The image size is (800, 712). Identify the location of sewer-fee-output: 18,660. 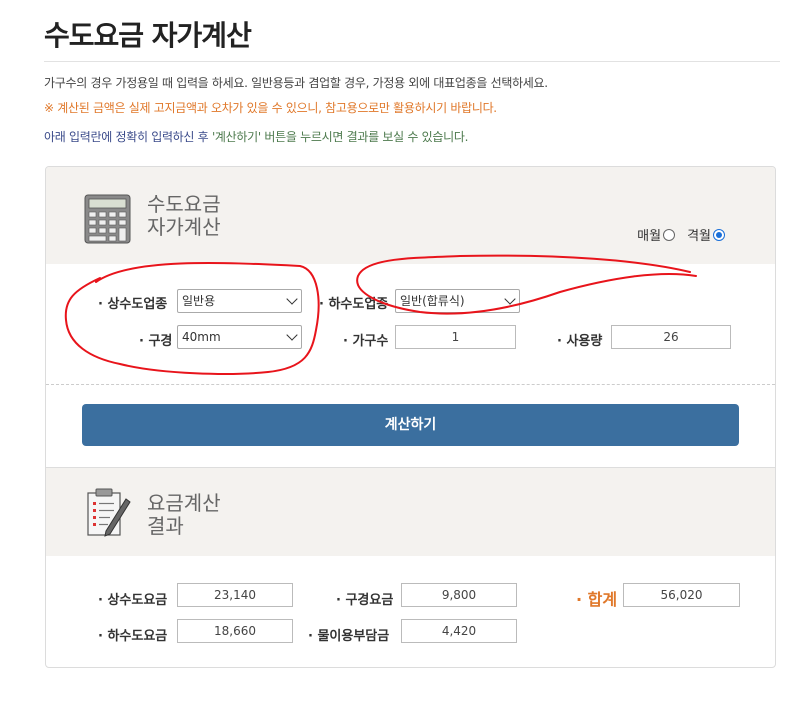
(235, 631).